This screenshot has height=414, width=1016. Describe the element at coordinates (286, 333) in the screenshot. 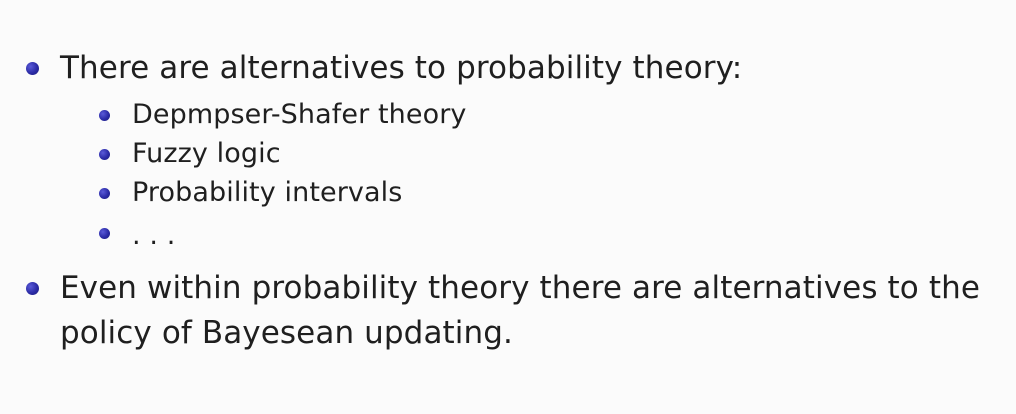

I see `bullet-item-2-line-2: policy of Bayesean updating.` at that location.